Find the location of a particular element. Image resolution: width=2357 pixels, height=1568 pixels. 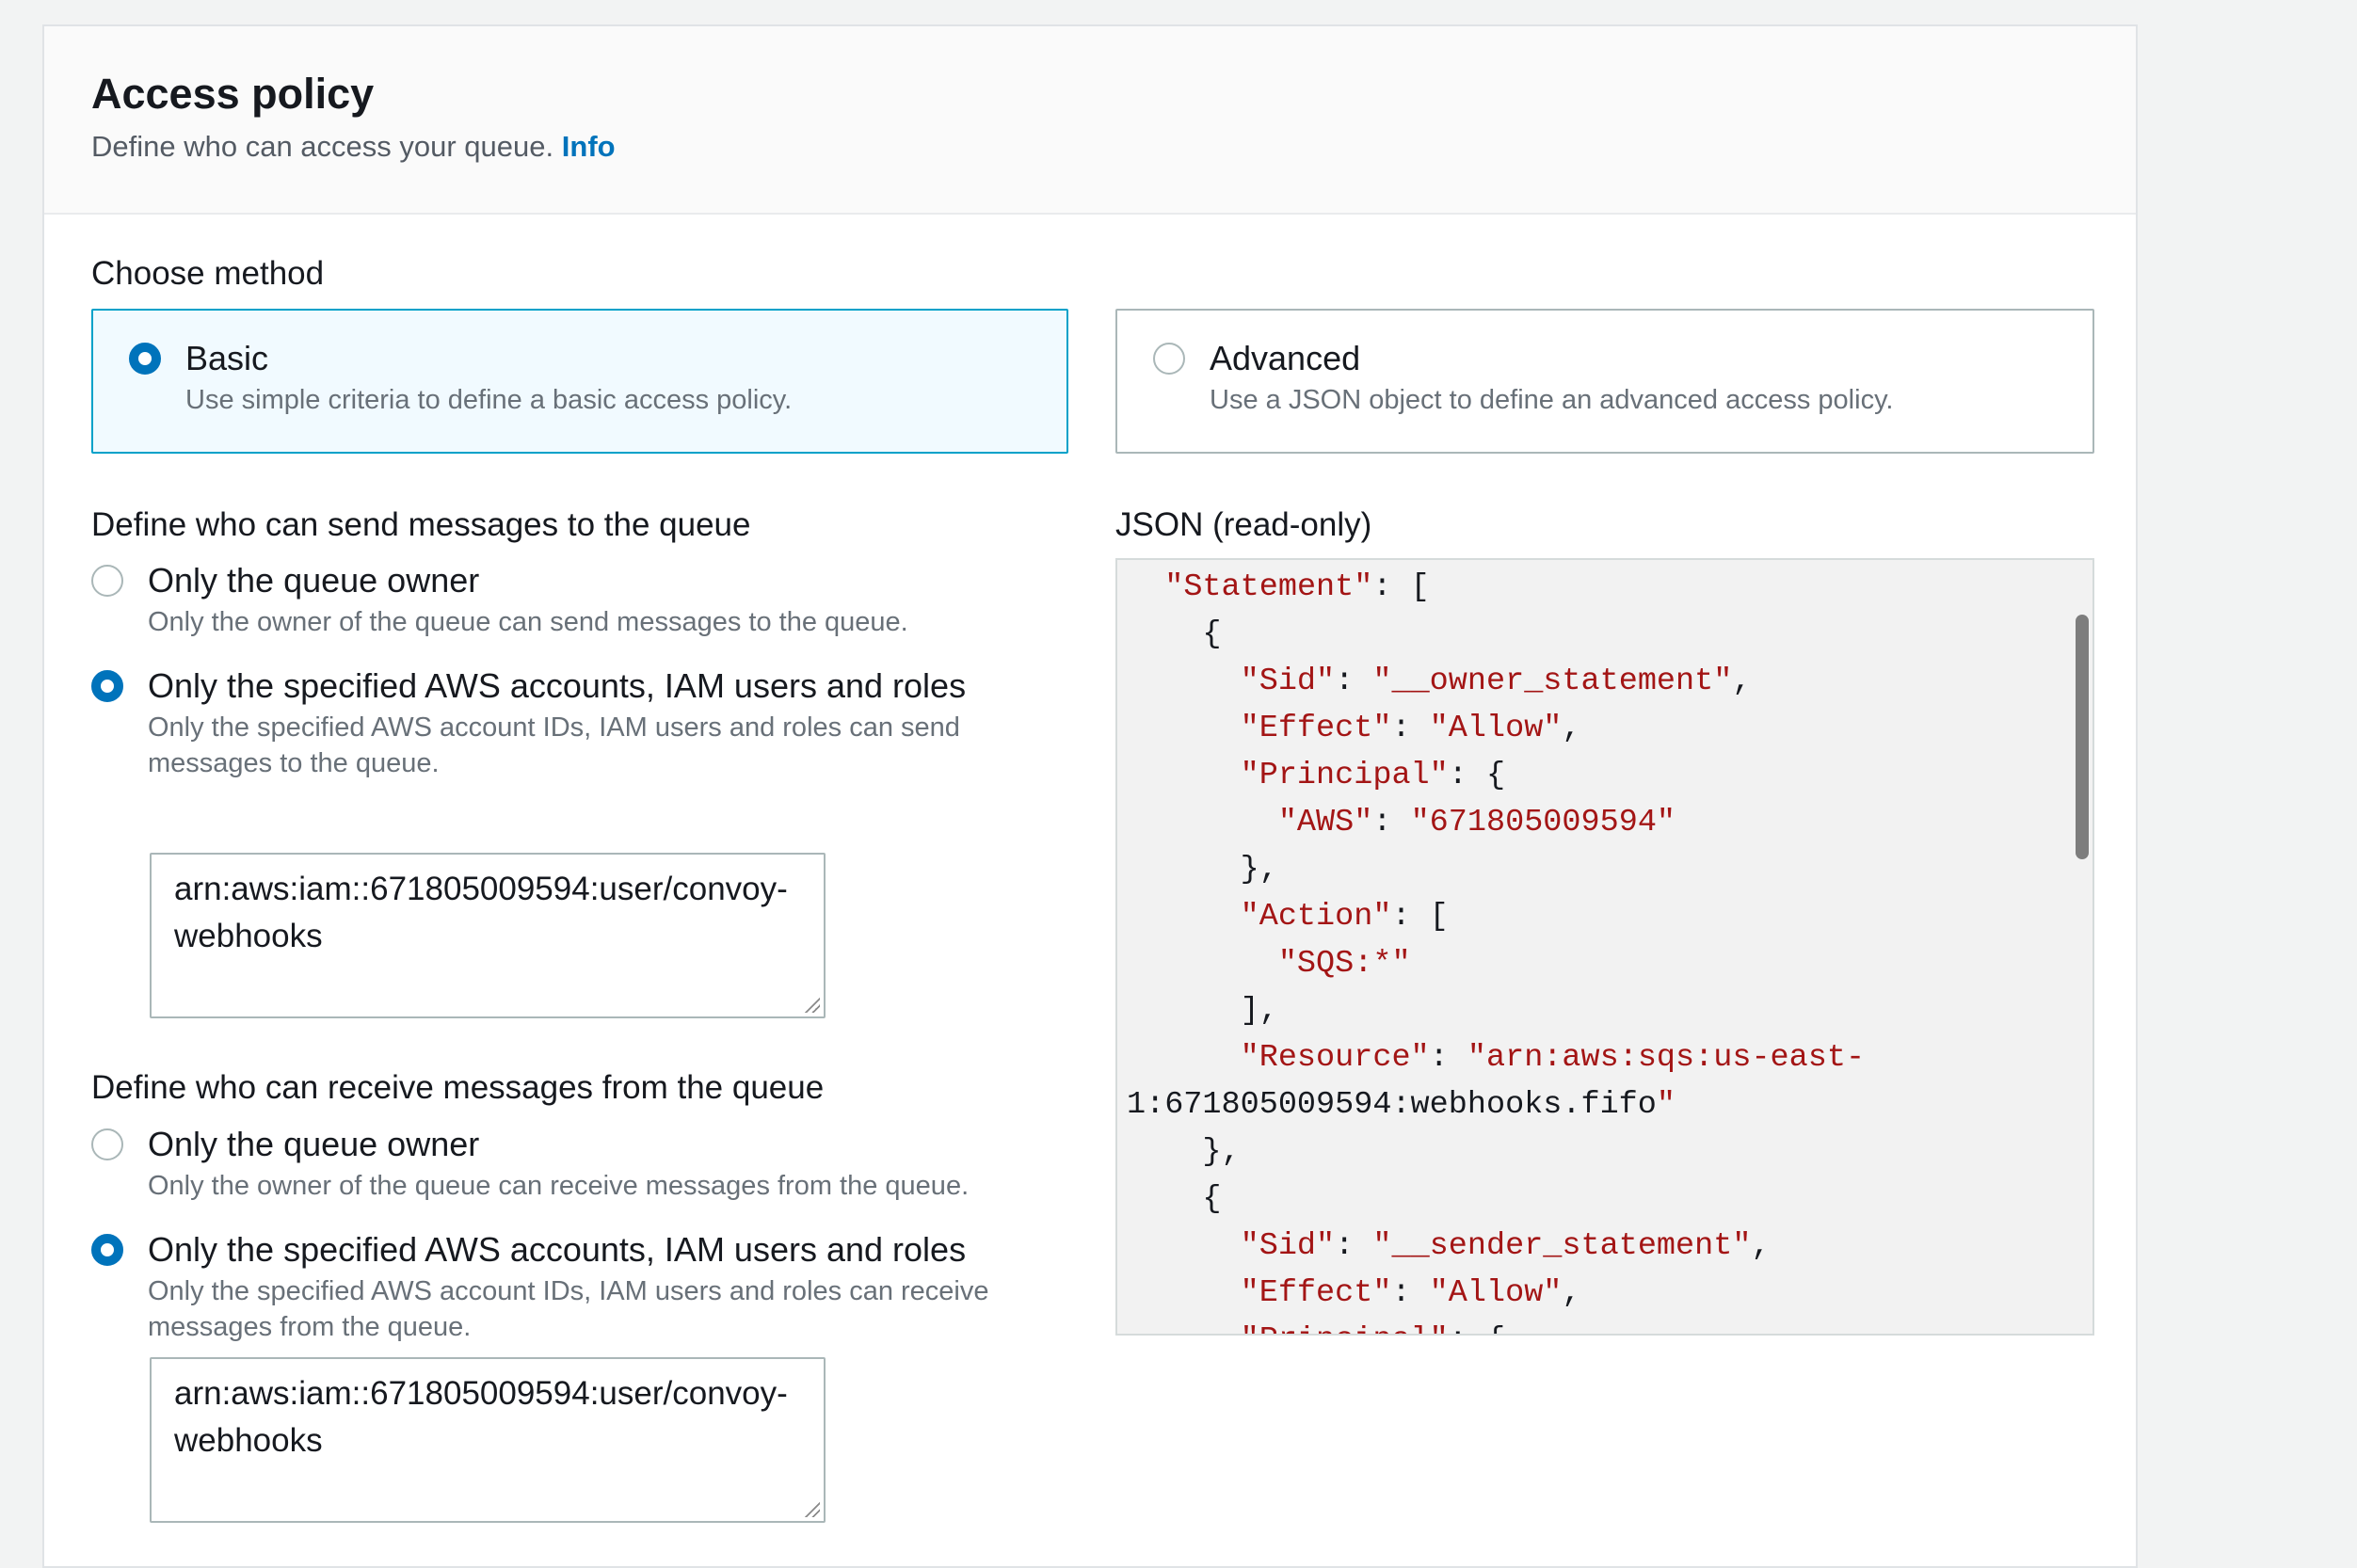

json-line: "Sid": "__owner_statement", is located at coordinates (1439, 681).